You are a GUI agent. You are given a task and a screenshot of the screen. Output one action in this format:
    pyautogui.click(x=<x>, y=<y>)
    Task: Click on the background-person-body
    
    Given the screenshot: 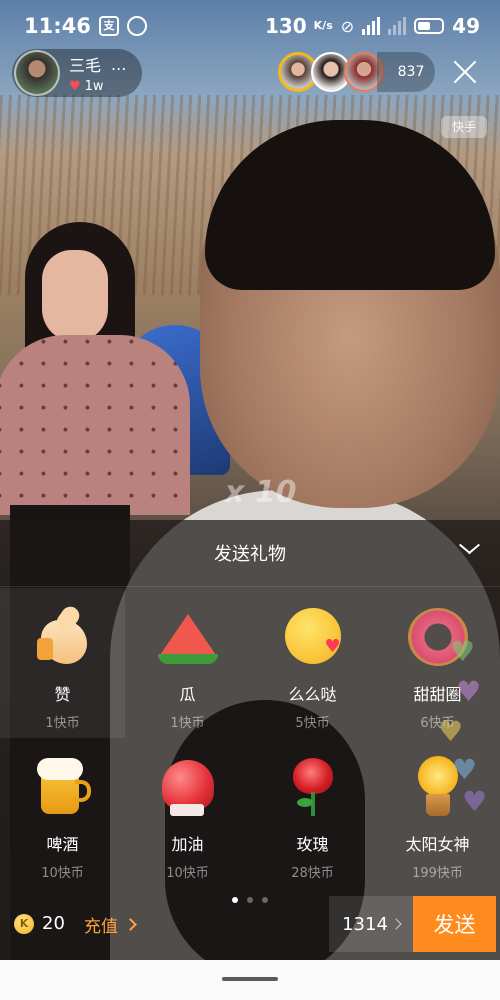 What is the action you would take?
    pyautogui.click(x=95, y=425)
    